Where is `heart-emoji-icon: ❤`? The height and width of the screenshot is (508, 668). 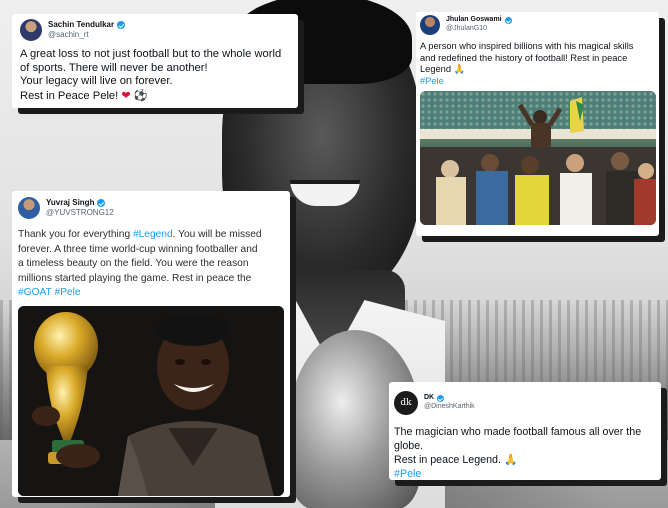 heart-emoji-icon: ❤ is located at coordinates (126, 95).